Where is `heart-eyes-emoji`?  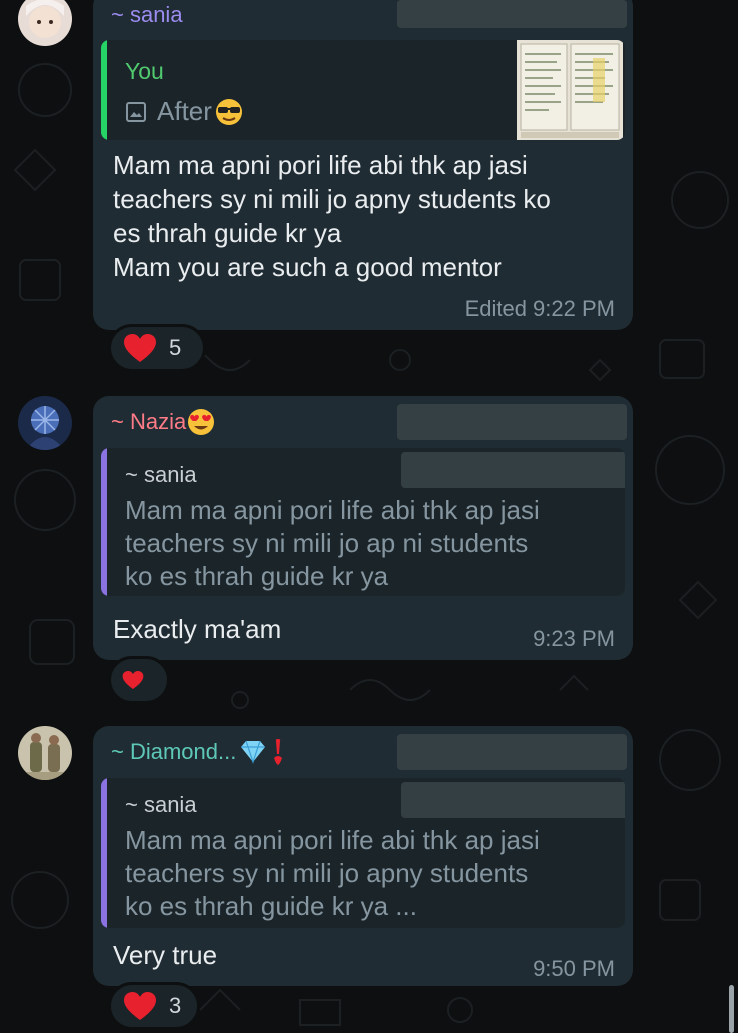 heart-eyes-emoji is located at coordinates (201, 422).